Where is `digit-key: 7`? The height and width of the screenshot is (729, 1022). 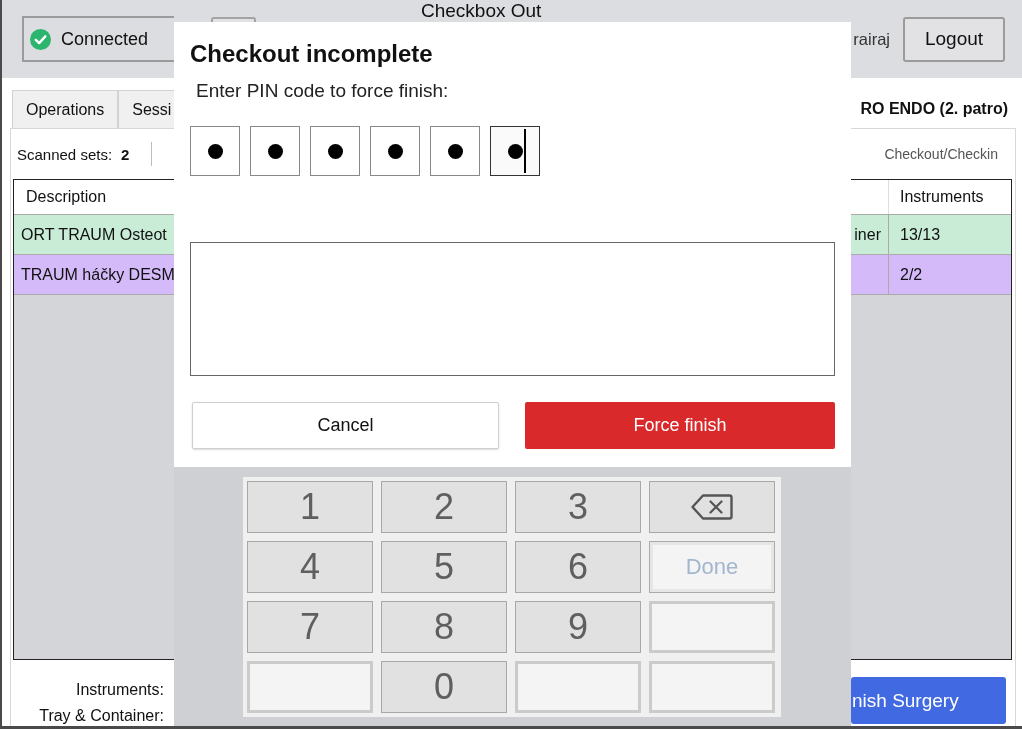
digit-key: 7 is located at coordinates (310, 627).